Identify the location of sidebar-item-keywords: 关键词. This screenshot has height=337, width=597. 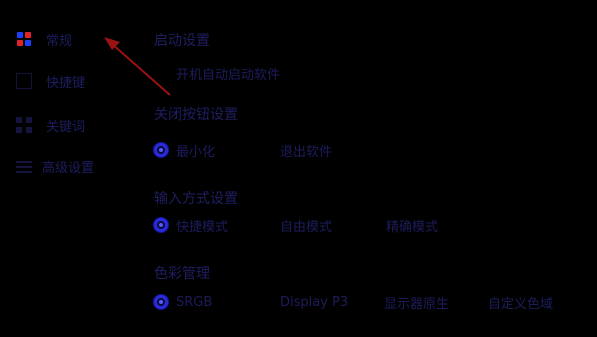
(50, 125).